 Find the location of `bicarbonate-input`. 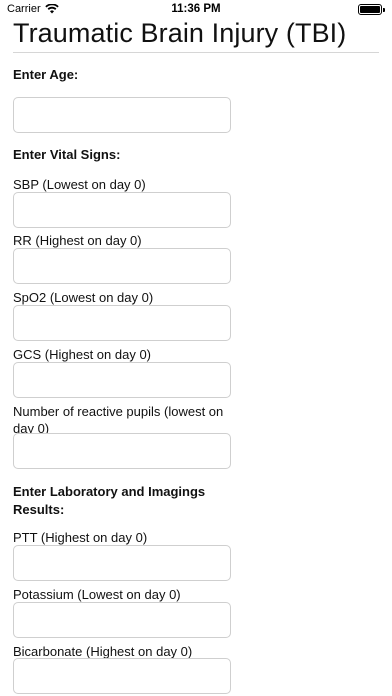

bicarbonate-input is located at coordinates (122, 676).